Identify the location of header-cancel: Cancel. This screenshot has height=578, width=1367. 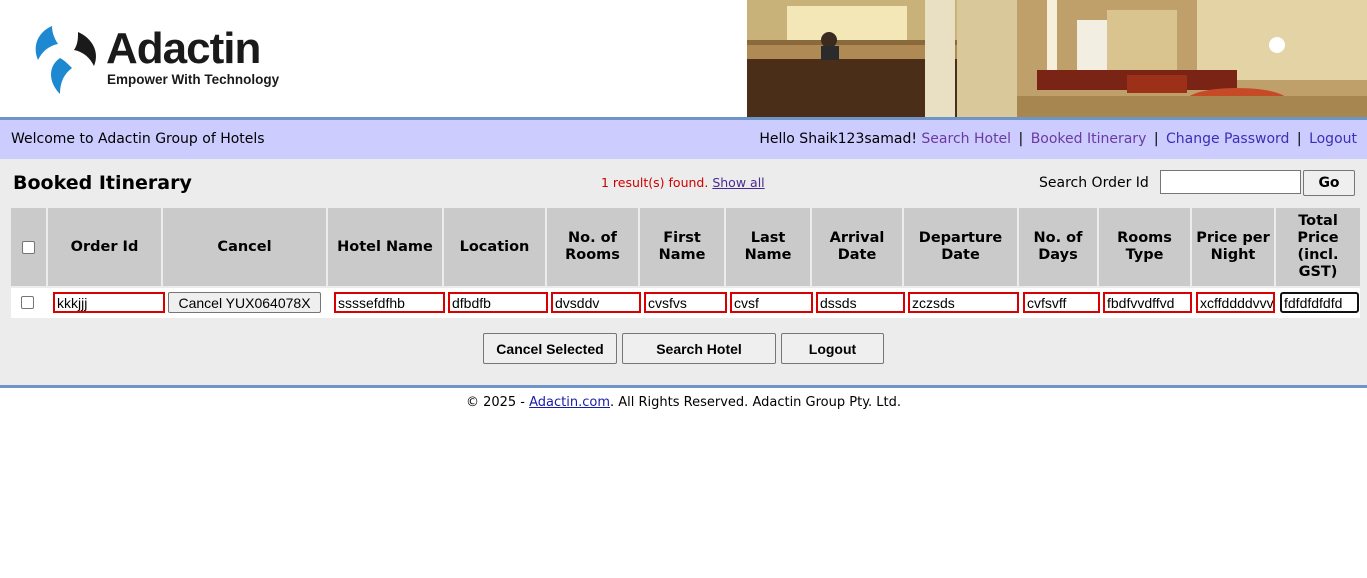
(244, 247).